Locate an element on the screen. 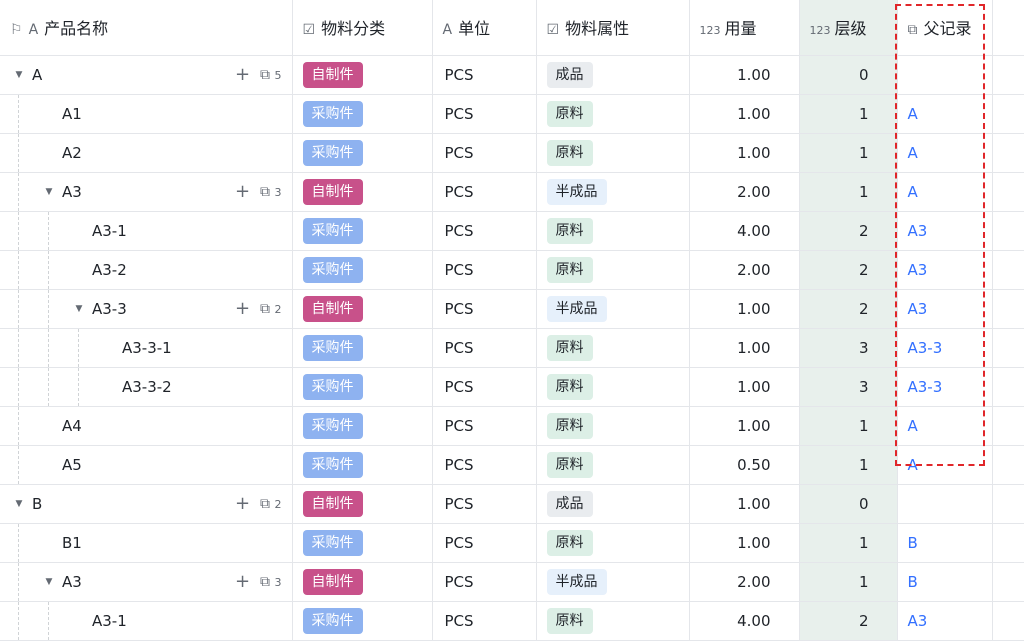 The height and width of the screenshot is (641, 1024). table-row: ▼ A3 + ⧉ 3 自制件 PCS 半成品 2.00 1 B is located at coordinates (512, 582).